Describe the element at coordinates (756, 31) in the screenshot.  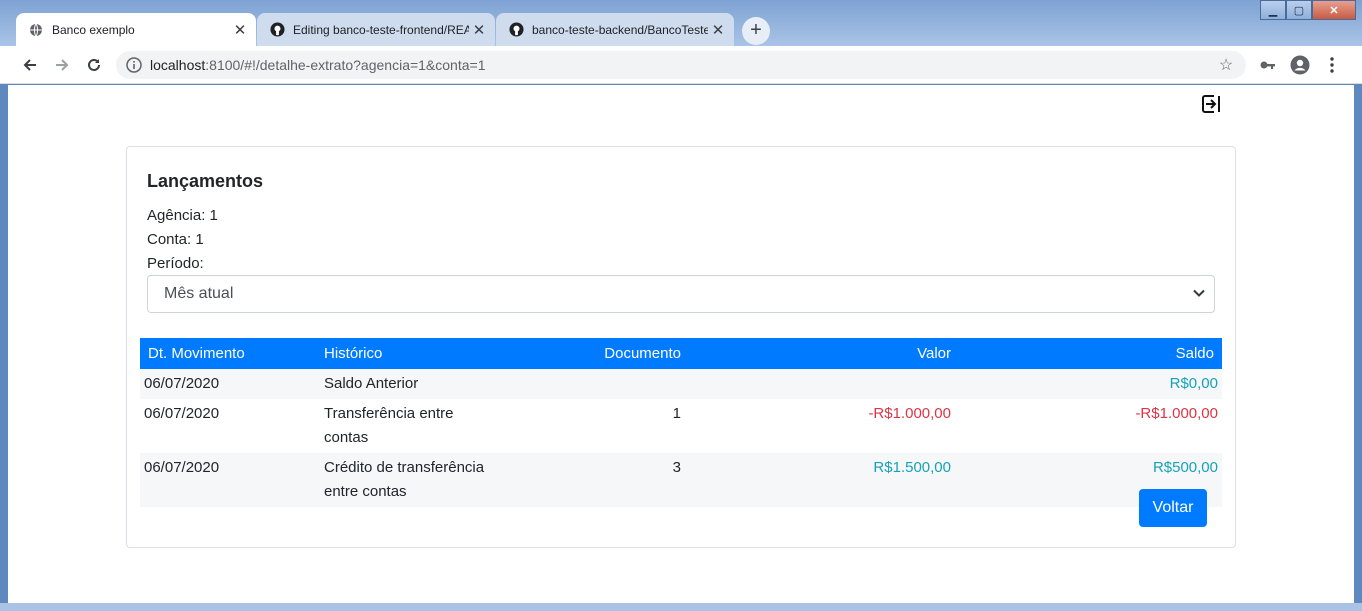
I see `new-tab-button: +` at that location.